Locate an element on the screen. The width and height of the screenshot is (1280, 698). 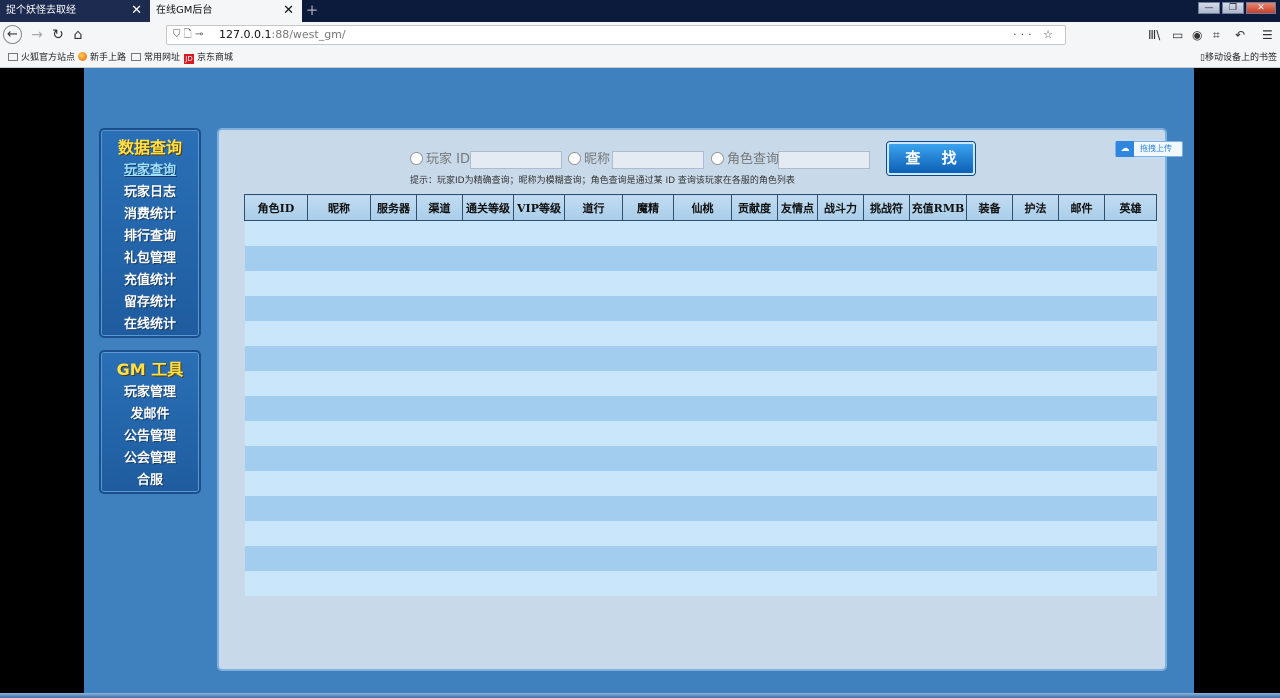
library-icon: Ⅲ\ is located at coordinates (1154, 35).